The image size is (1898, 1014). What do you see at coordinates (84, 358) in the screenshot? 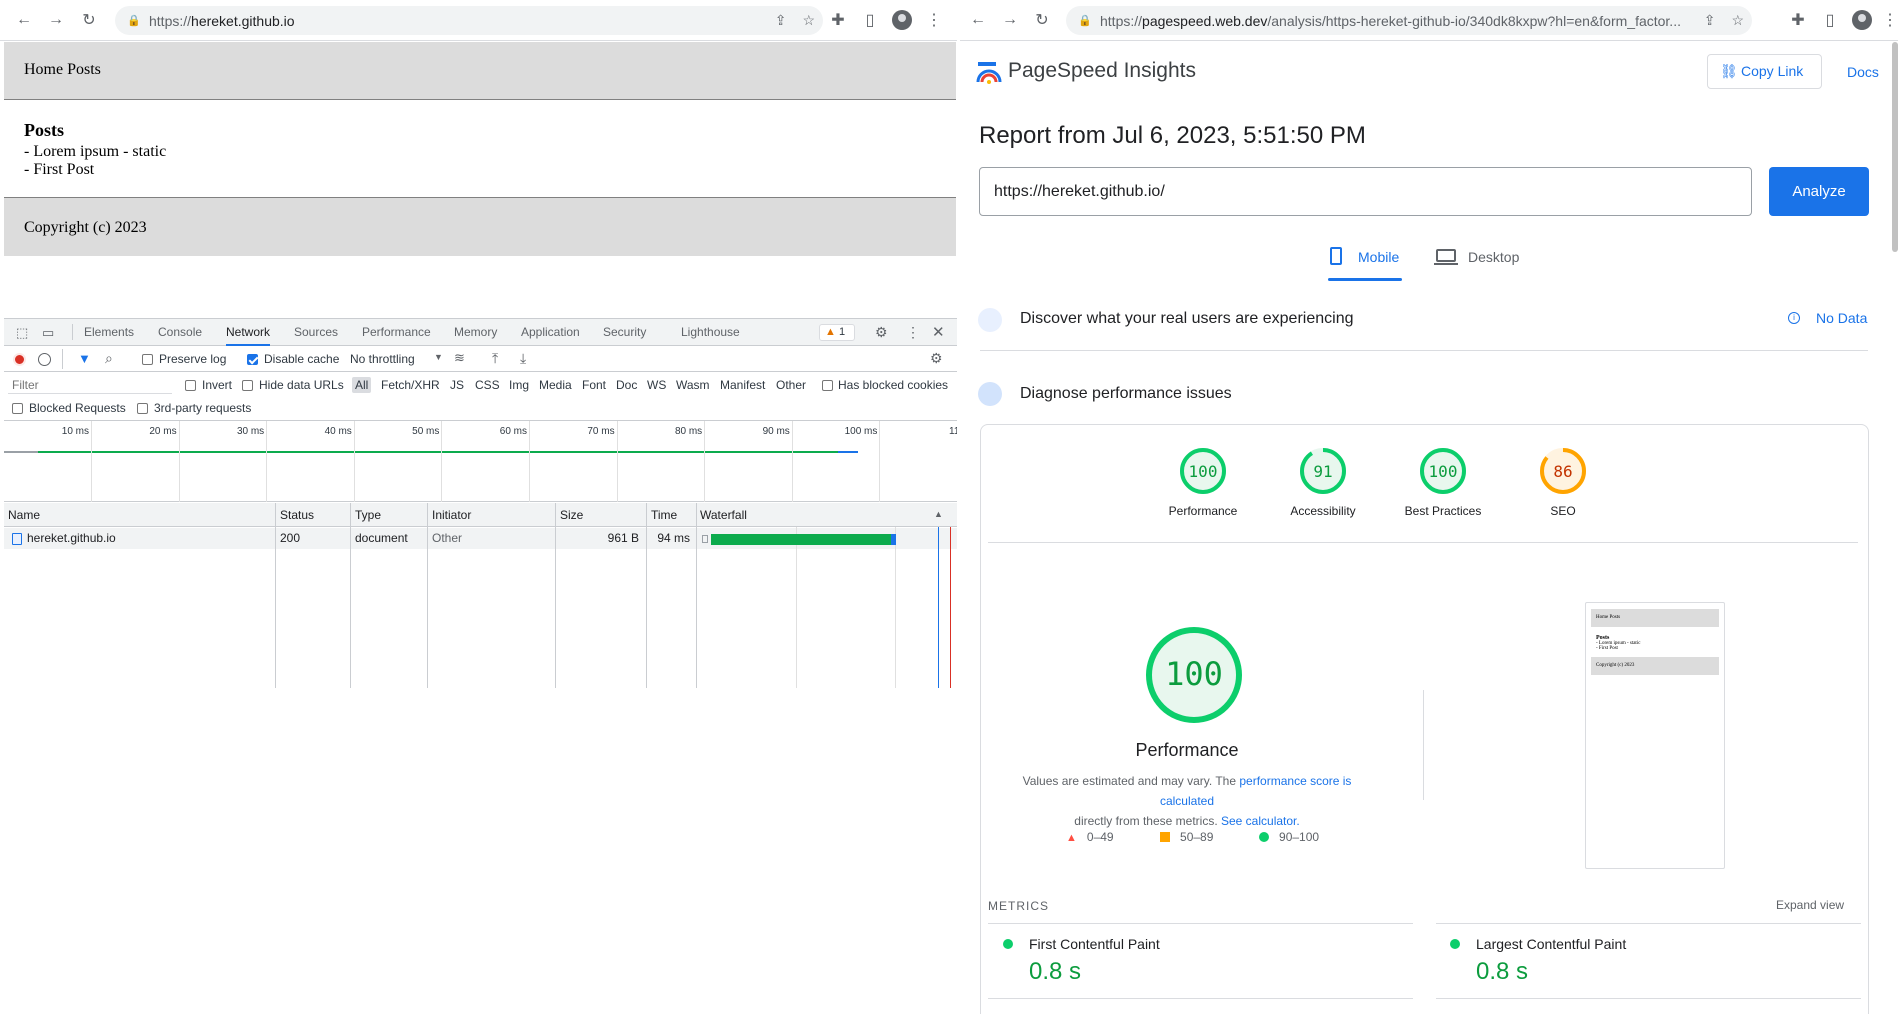
I see `filter-icon: ▼` at bounding box center [84, 358].